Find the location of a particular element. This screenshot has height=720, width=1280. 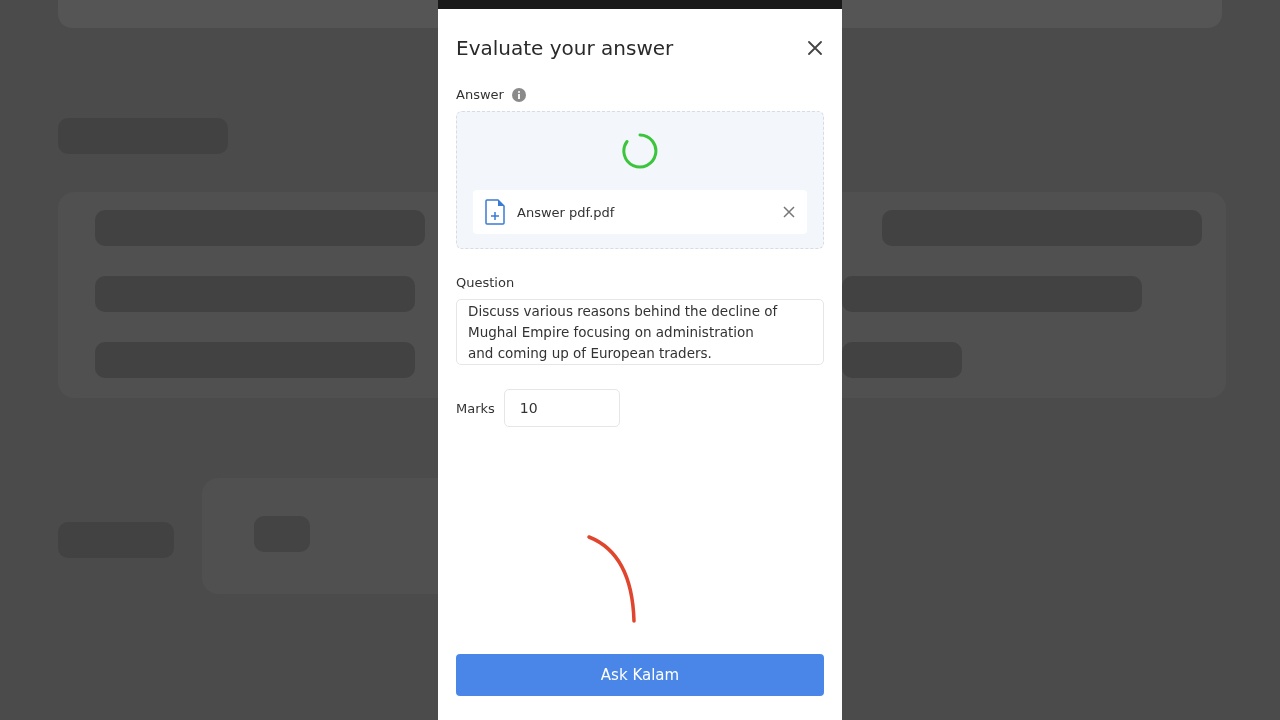

field-label: Question is located at coordinates (486, 282).